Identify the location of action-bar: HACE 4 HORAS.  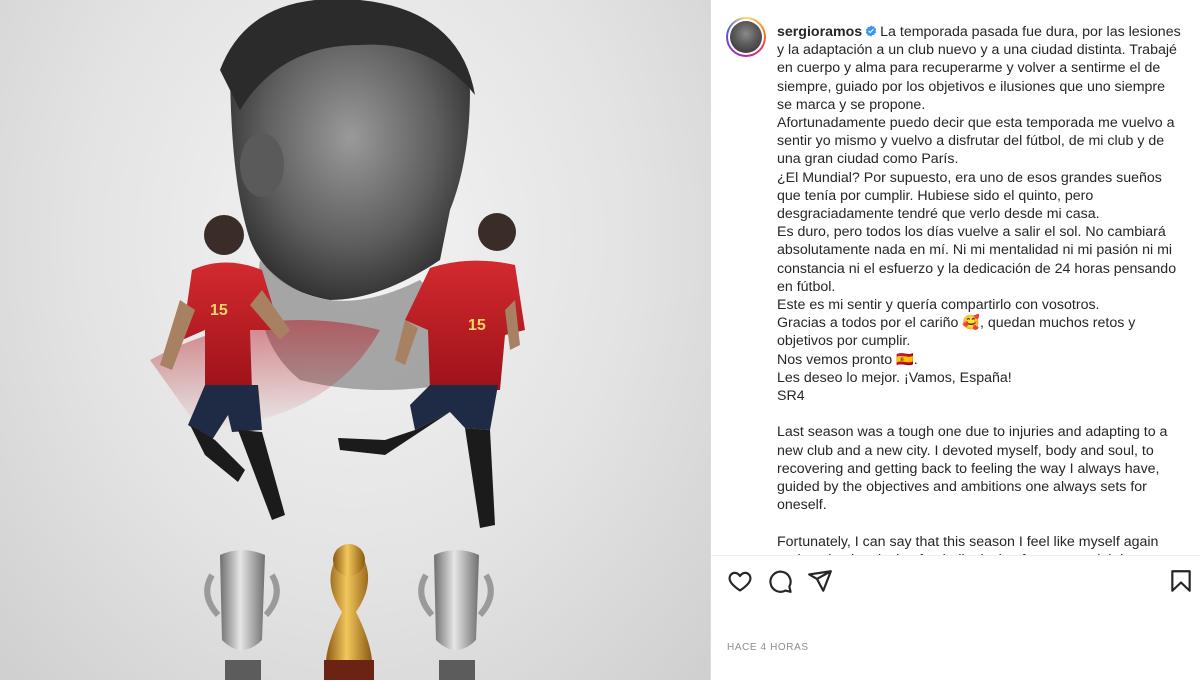
(955, 618).